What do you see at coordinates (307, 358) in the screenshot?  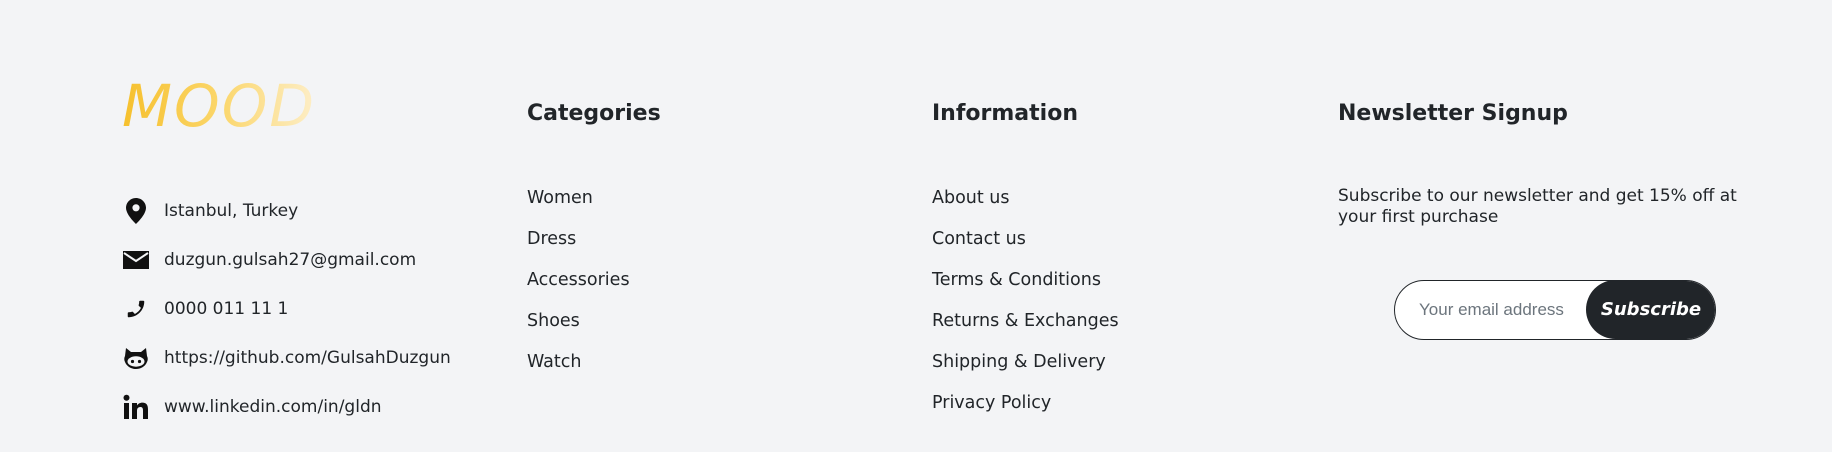 I see `contact-github-link: https://github.com/GulsahDuzgun` at bounding box center [307, 358].